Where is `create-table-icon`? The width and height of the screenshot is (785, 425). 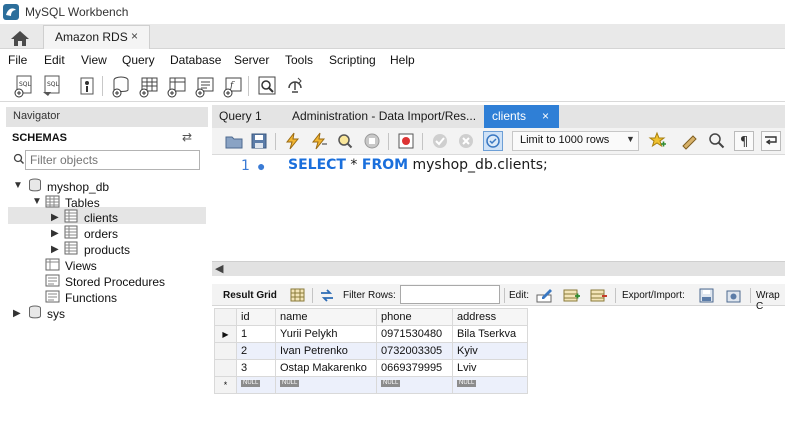
create-table-icon is located at coordinates (149, 86).